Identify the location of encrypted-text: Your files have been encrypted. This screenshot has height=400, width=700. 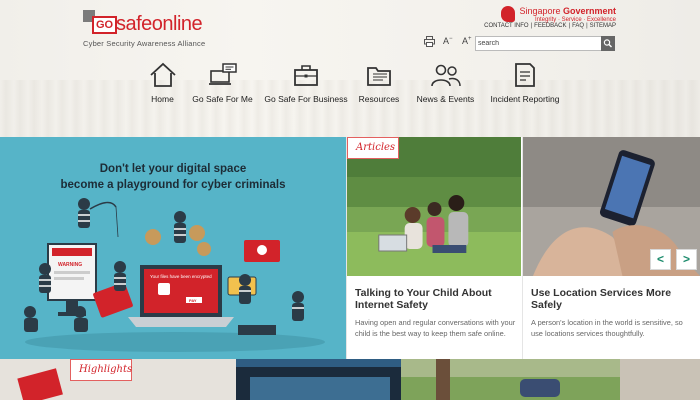
(181, 276).